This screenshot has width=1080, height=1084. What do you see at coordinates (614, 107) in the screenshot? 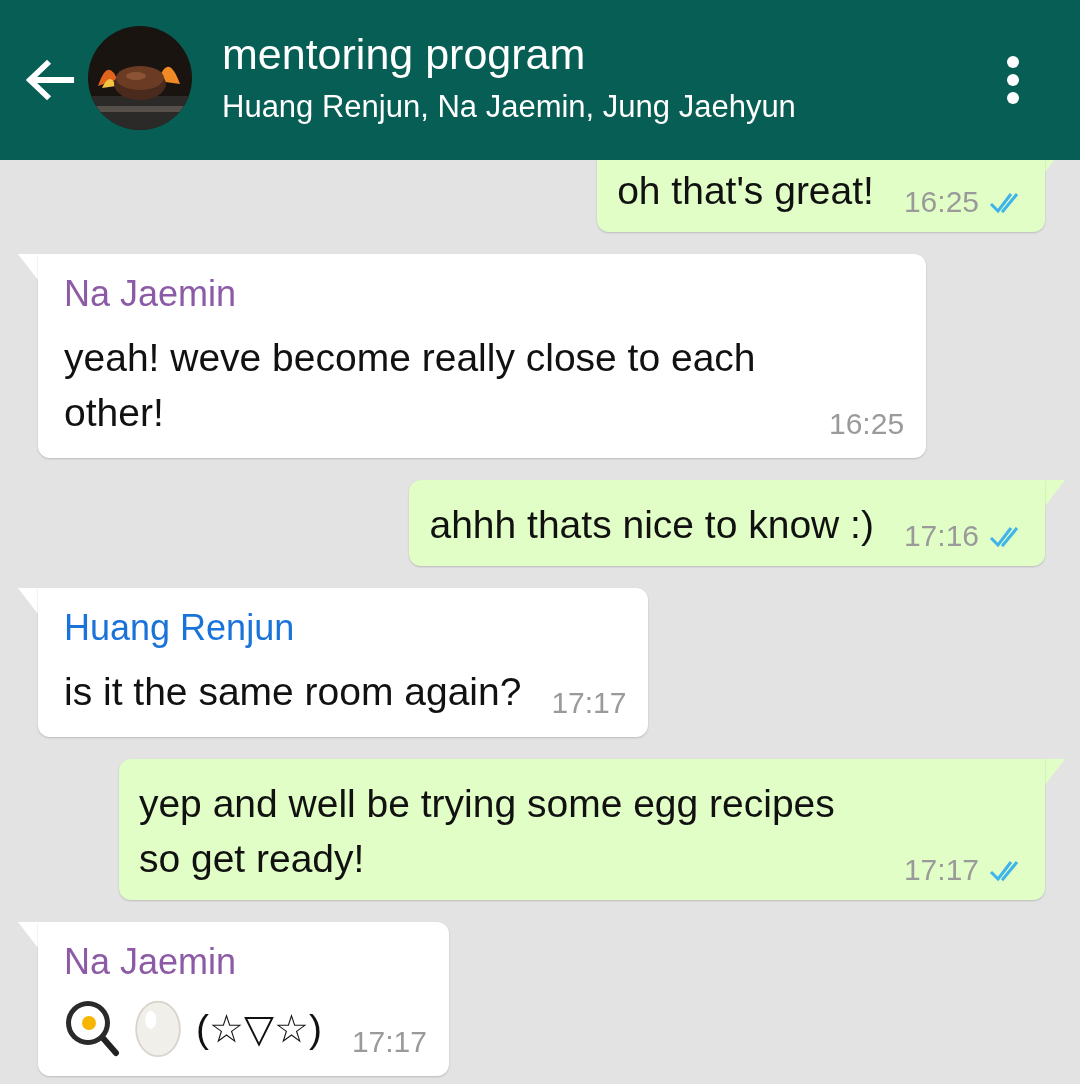
I see `member-list: Huang Renjun, Na Jaemin, Jung Jaehyun` at bounding box center [614, 107].